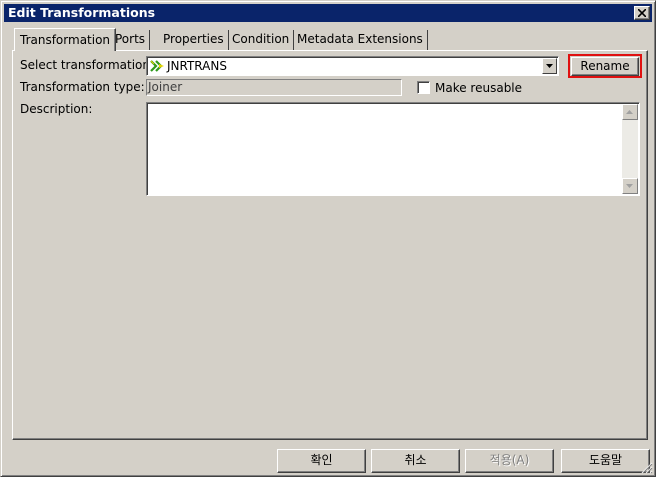 This screenshot has height=477, width=656. What do you see at coordinates (328, 13) in the screenshot?
I see `title-bar: Edit Transformations` at bounding box center [328, 13].